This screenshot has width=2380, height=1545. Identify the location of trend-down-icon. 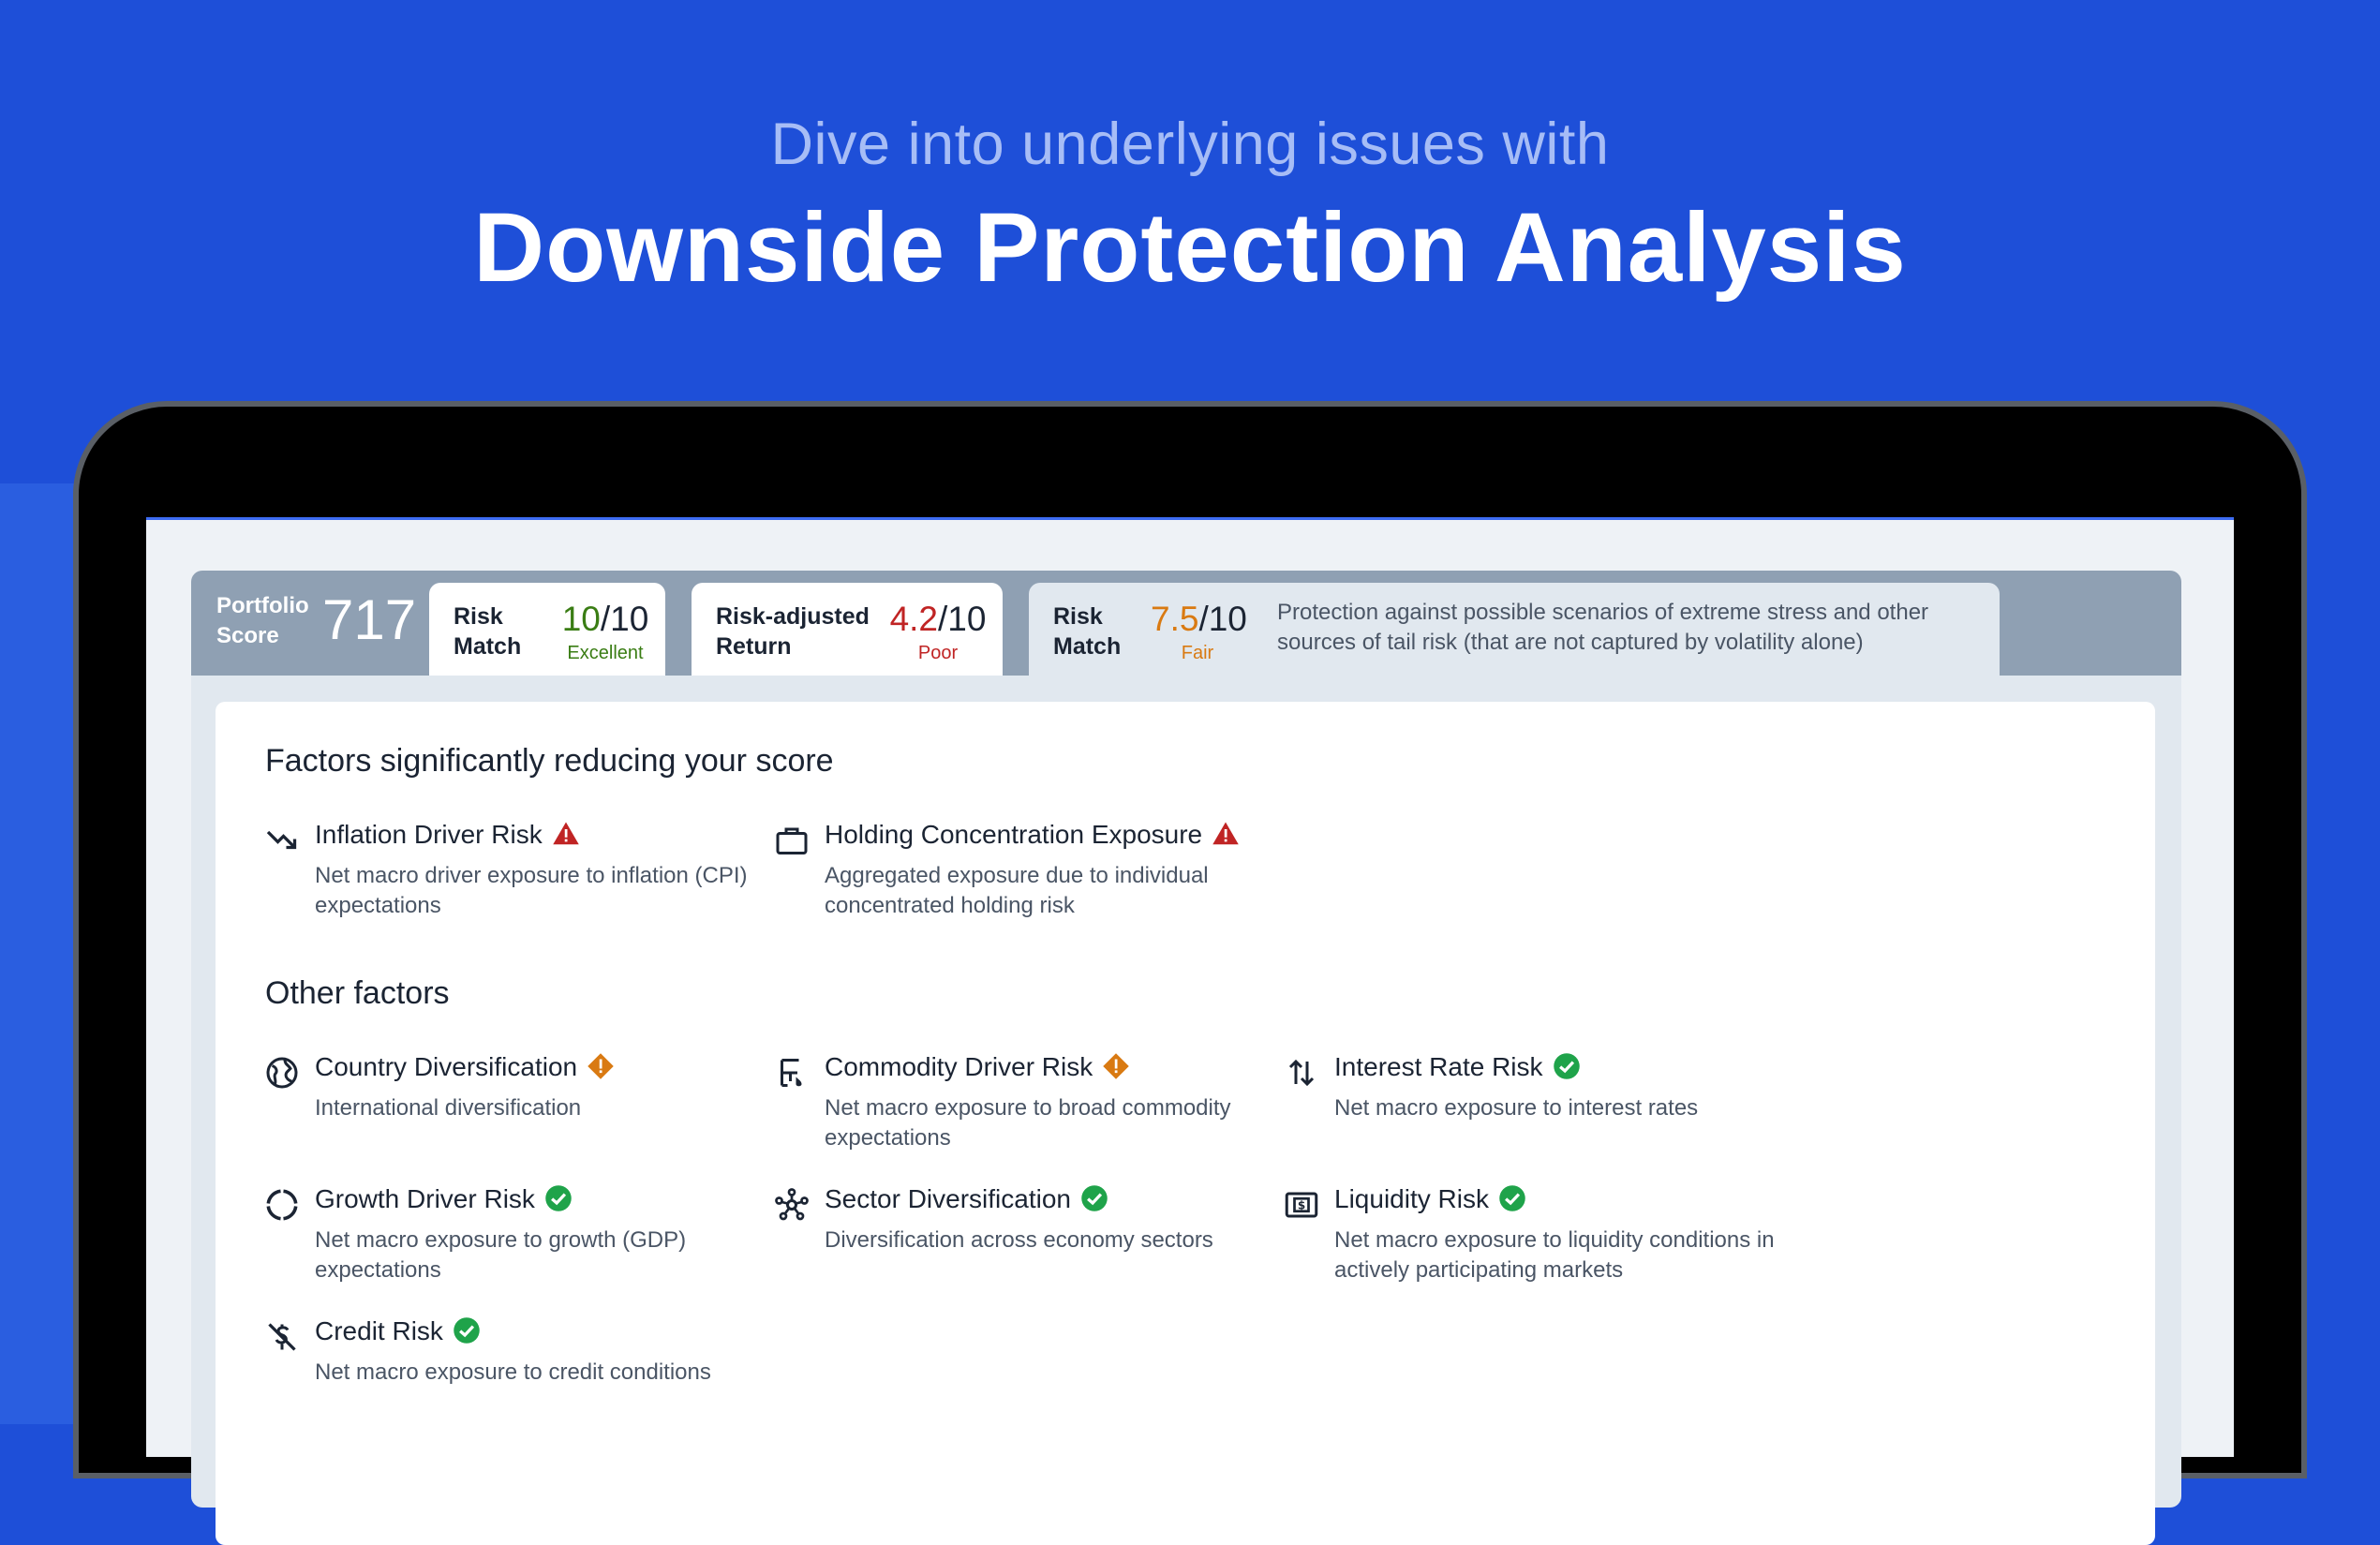
(281, 840).